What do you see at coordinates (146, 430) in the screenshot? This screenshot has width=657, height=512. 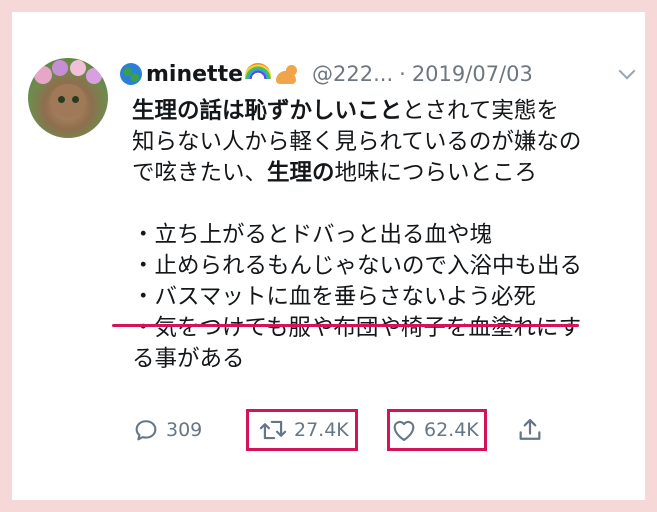 I see `speech-bubble-icon` at bounding box center [146, 430].